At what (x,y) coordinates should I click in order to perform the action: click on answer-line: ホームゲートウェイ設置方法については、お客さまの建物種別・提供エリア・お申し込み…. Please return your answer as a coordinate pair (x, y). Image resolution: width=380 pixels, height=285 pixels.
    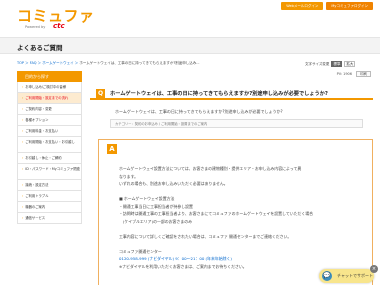
    Looking at the image, I should click on (210, 168).